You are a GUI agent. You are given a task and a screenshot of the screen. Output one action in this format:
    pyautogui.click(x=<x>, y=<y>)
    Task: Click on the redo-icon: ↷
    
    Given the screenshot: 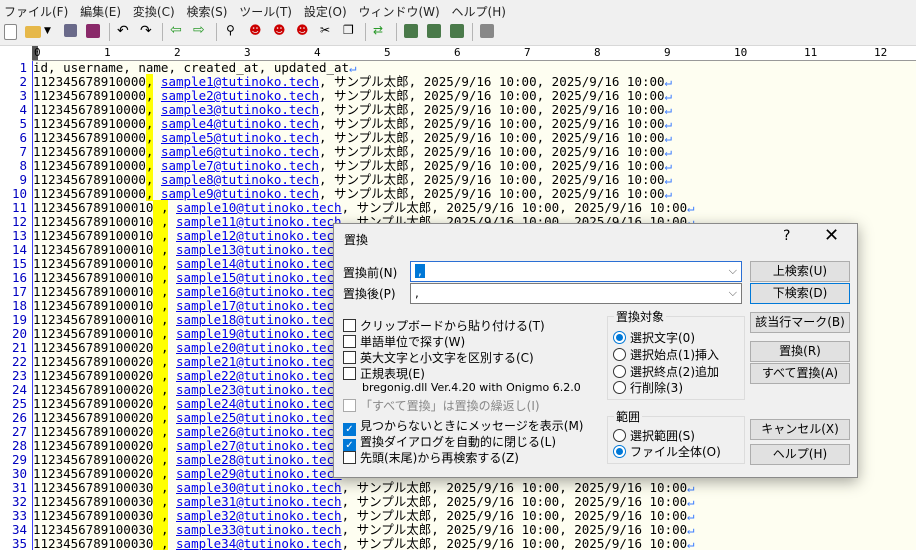 What is the action you would take?
    pyautogui.click(x=148, y=31)
    